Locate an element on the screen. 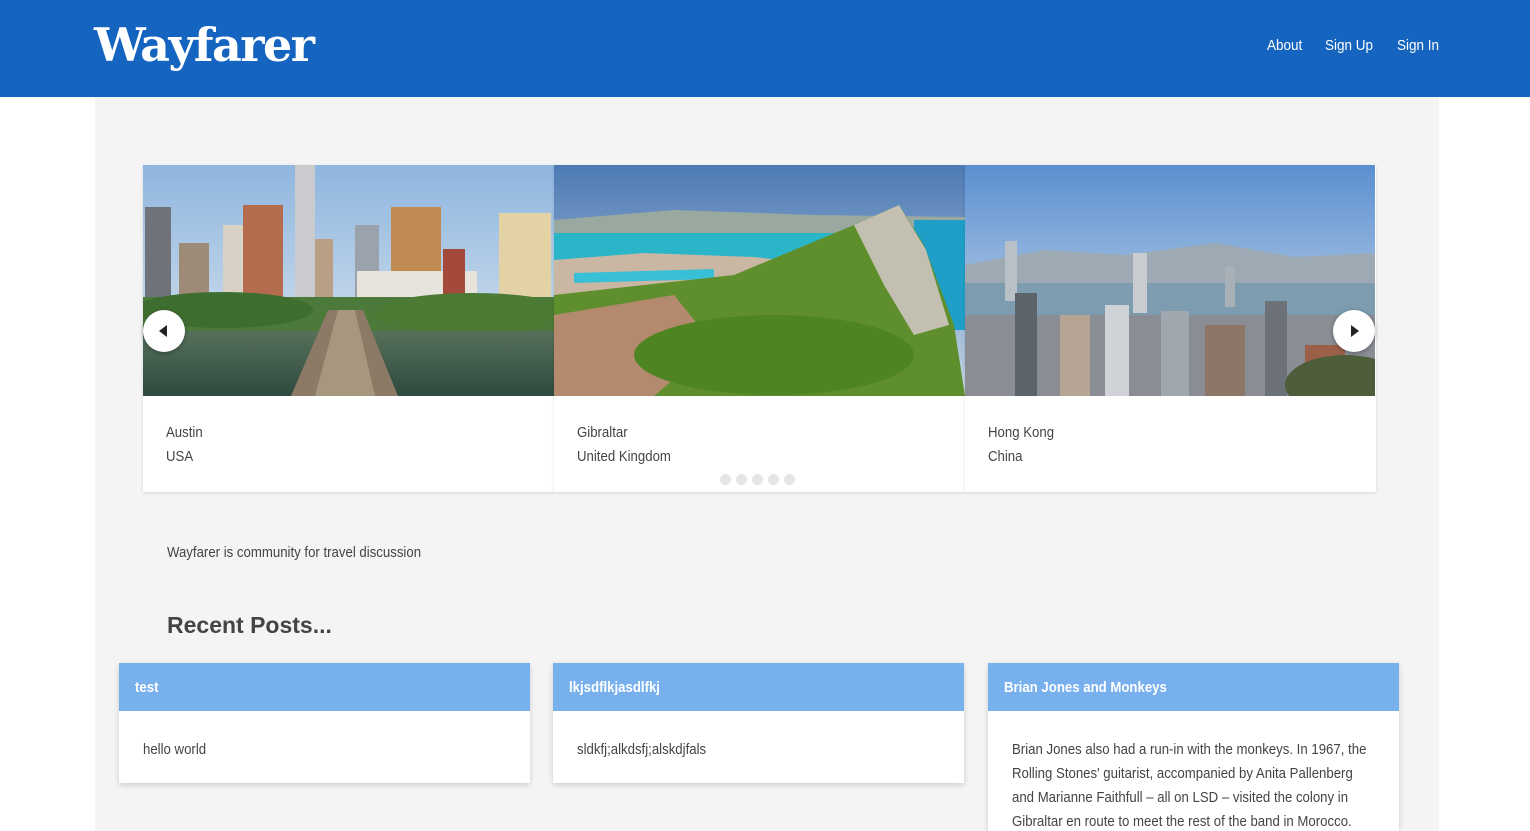 The height and width of the screenshot is (831, 1530). carousel-slide-hongkong: Hong Kong China is located at coordinates (1170, 328).